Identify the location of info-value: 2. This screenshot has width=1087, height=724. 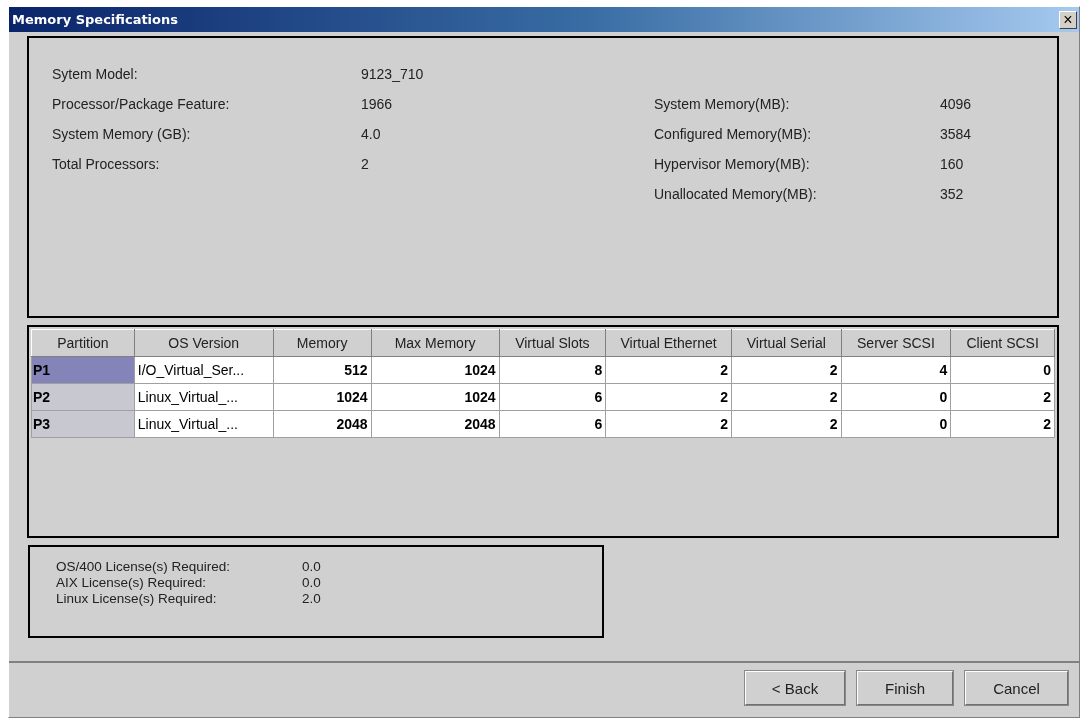
(365, 164).